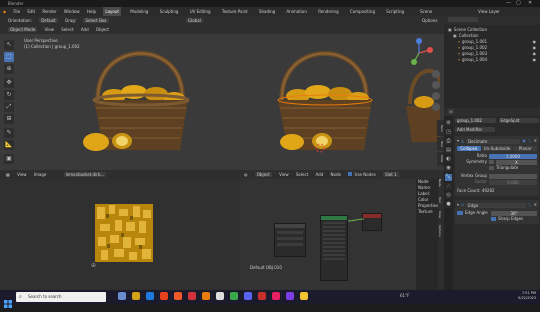 This screenshot has height=312, width=540. Describe the element at coordinates (440, 159) in the screenshot. I see `n-panel-tab-view: View` at that location.